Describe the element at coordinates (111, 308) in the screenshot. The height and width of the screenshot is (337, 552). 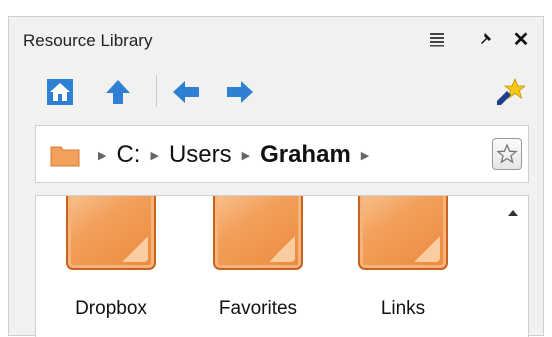
I see `folder-label: Dropbox` at that location.